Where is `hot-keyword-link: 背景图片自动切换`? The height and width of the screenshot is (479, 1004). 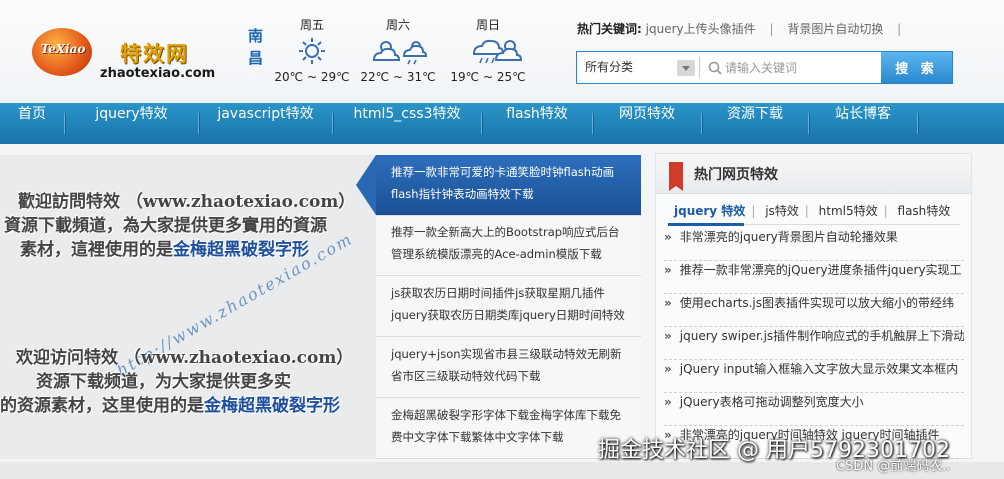 hot-keyword-link: 背景图片自动切换 is located at coordinates (835, 29).